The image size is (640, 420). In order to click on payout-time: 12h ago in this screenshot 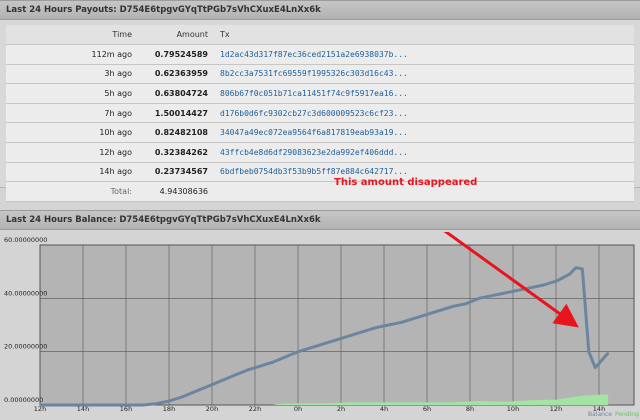, I will do `click(72, 152)`.